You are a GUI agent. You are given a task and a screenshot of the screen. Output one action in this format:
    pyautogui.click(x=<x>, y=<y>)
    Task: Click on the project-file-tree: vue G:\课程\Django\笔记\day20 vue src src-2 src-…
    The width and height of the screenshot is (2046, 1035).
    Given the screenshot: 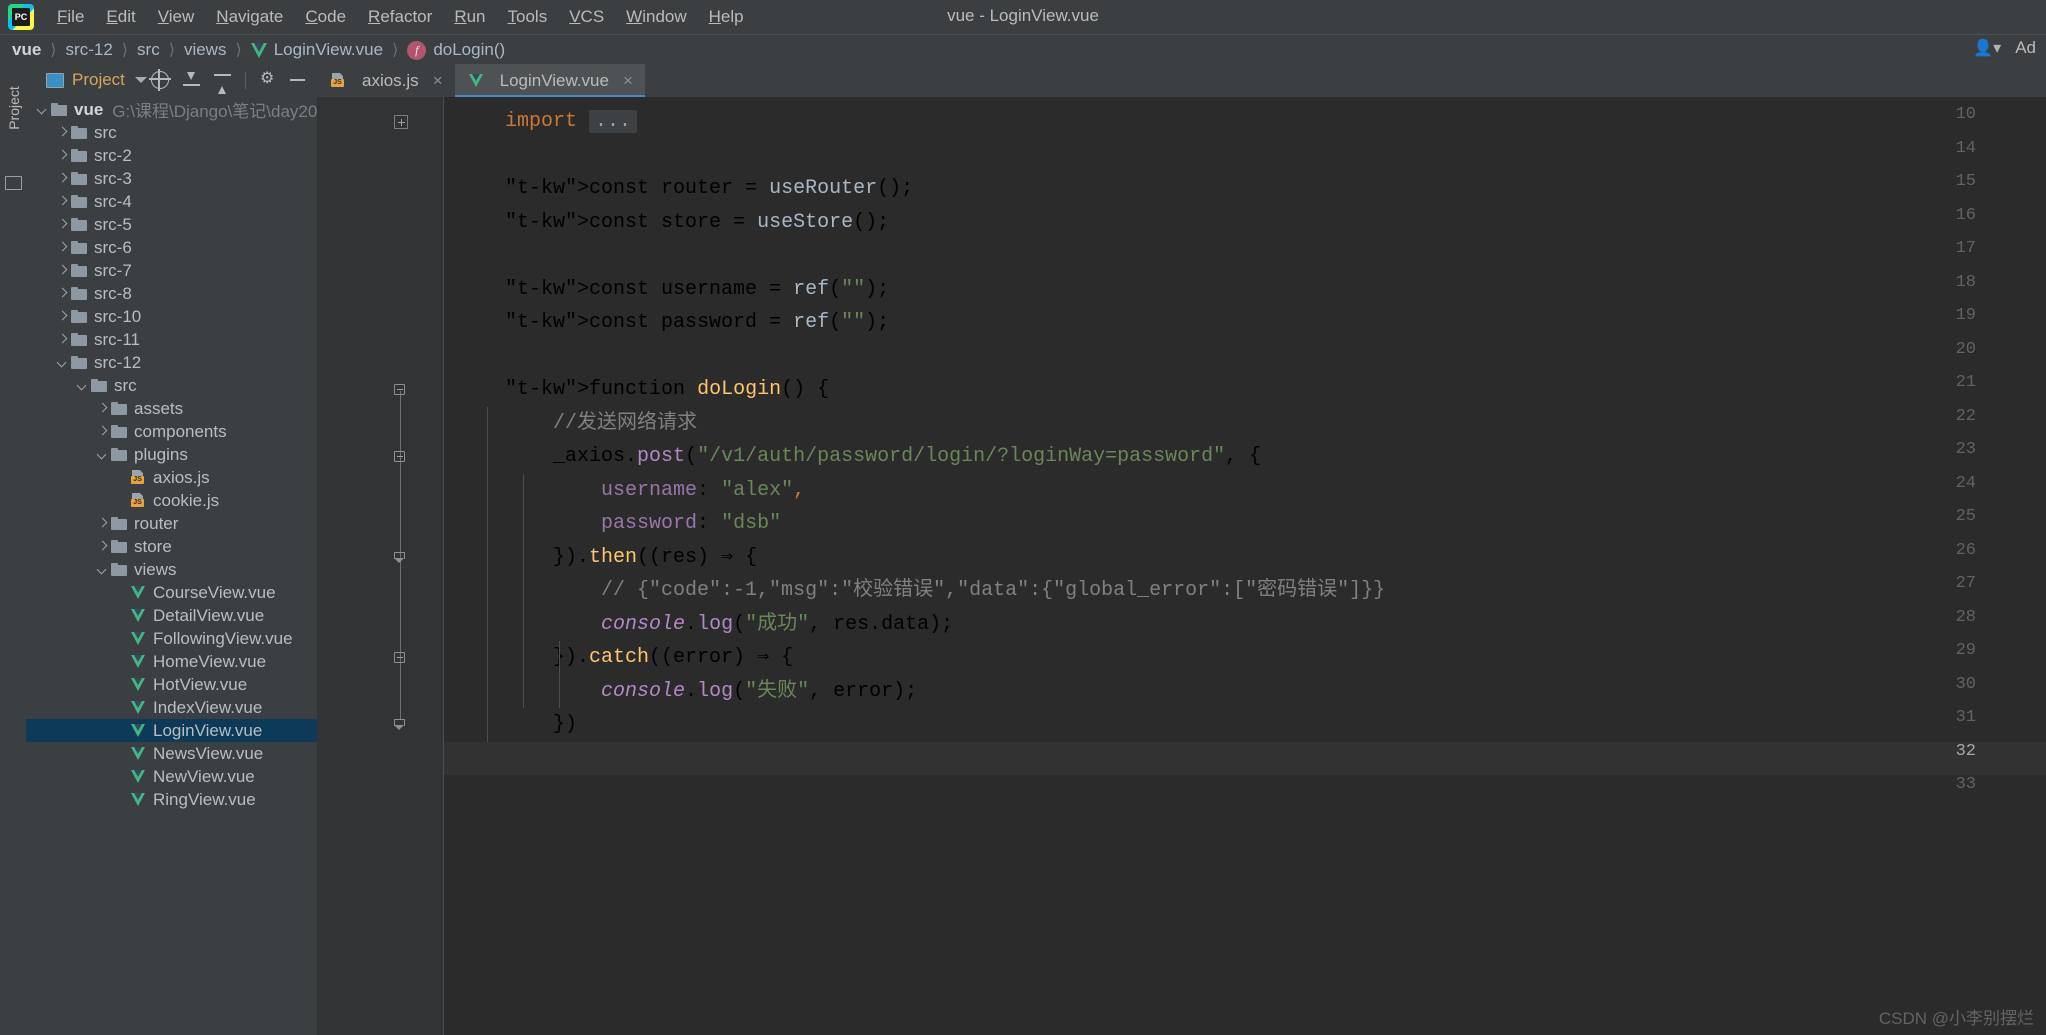 What is the action you would take?
    pyautogui.click(x=187, y=453)
    